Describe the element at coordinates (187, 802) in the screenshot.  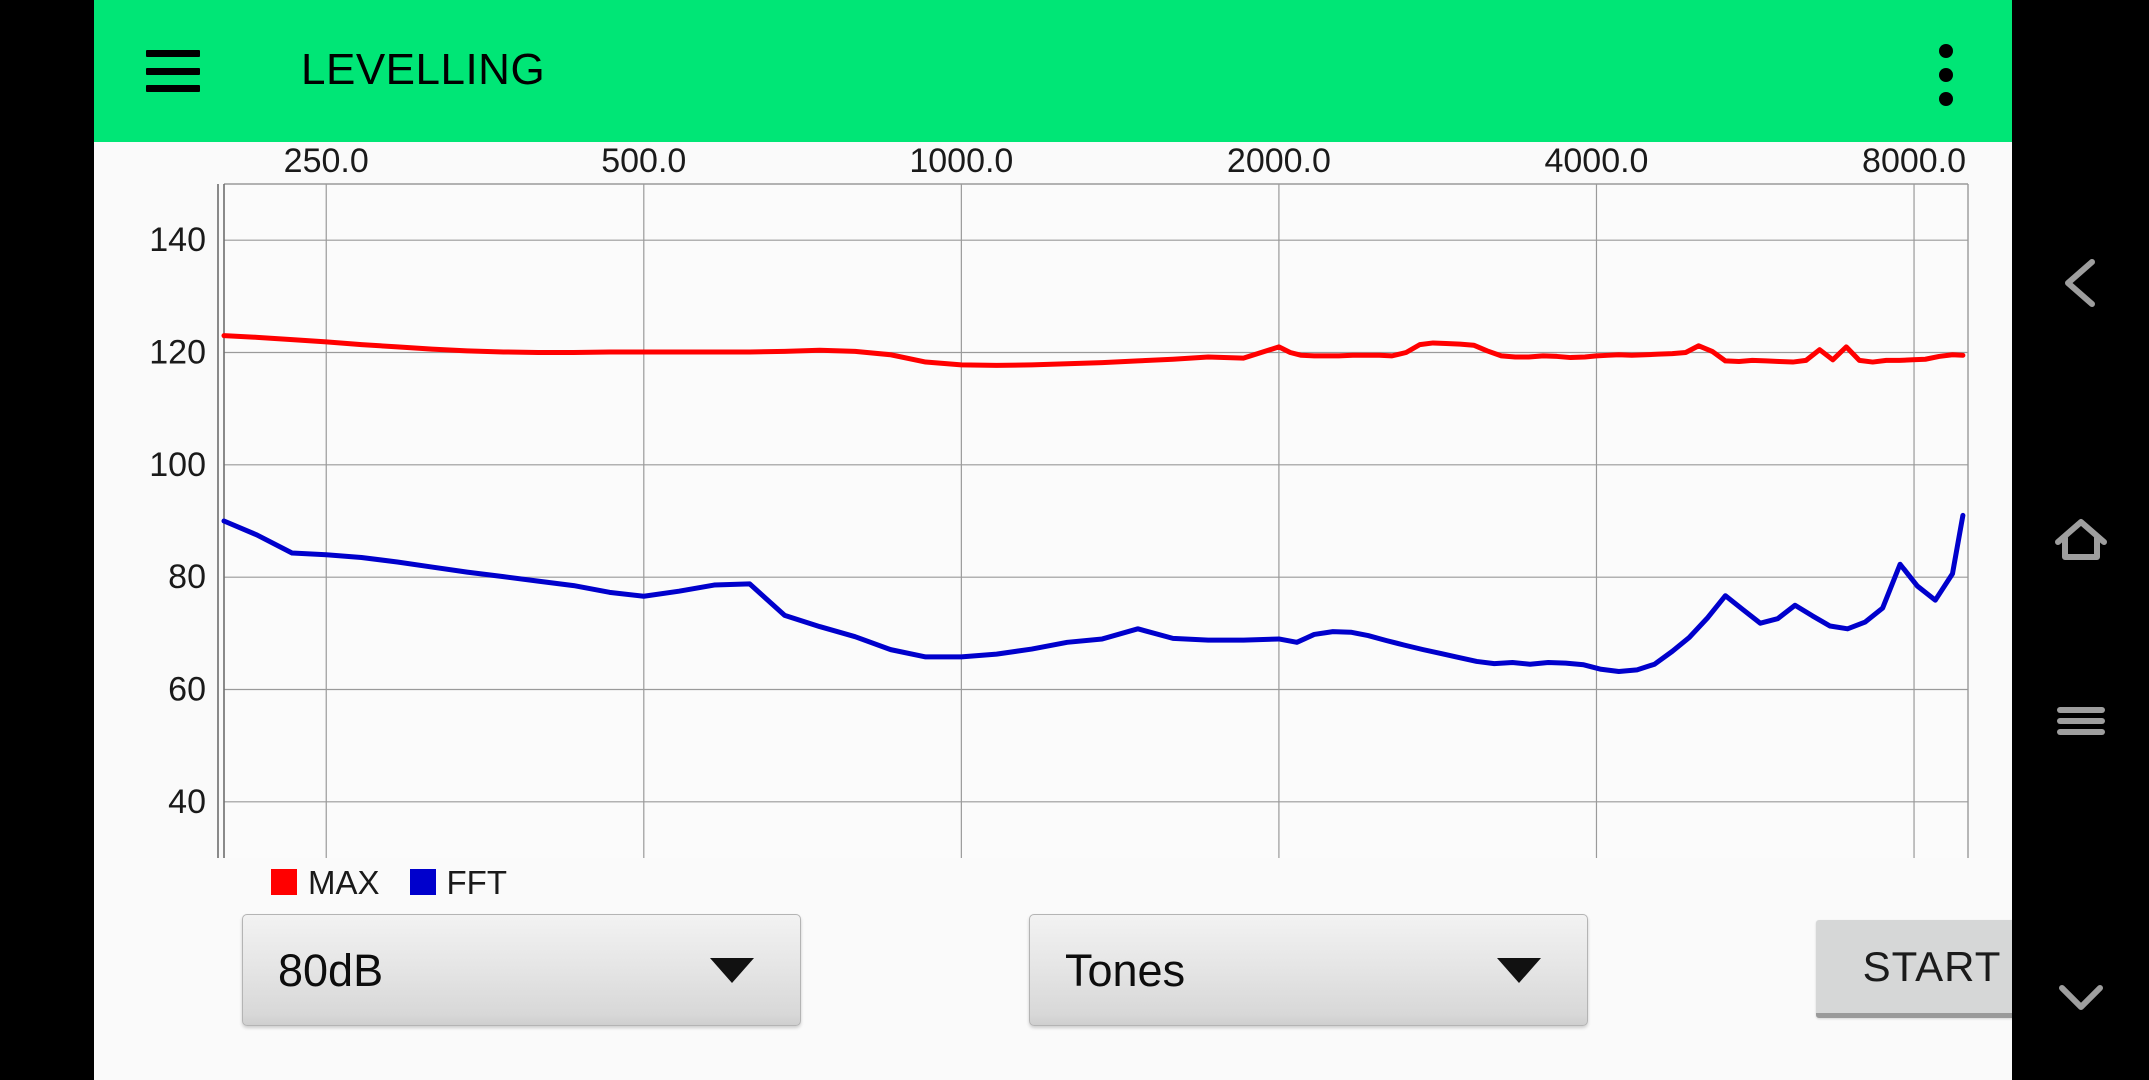
I see `y-axis-tick-label: 40` at that location.